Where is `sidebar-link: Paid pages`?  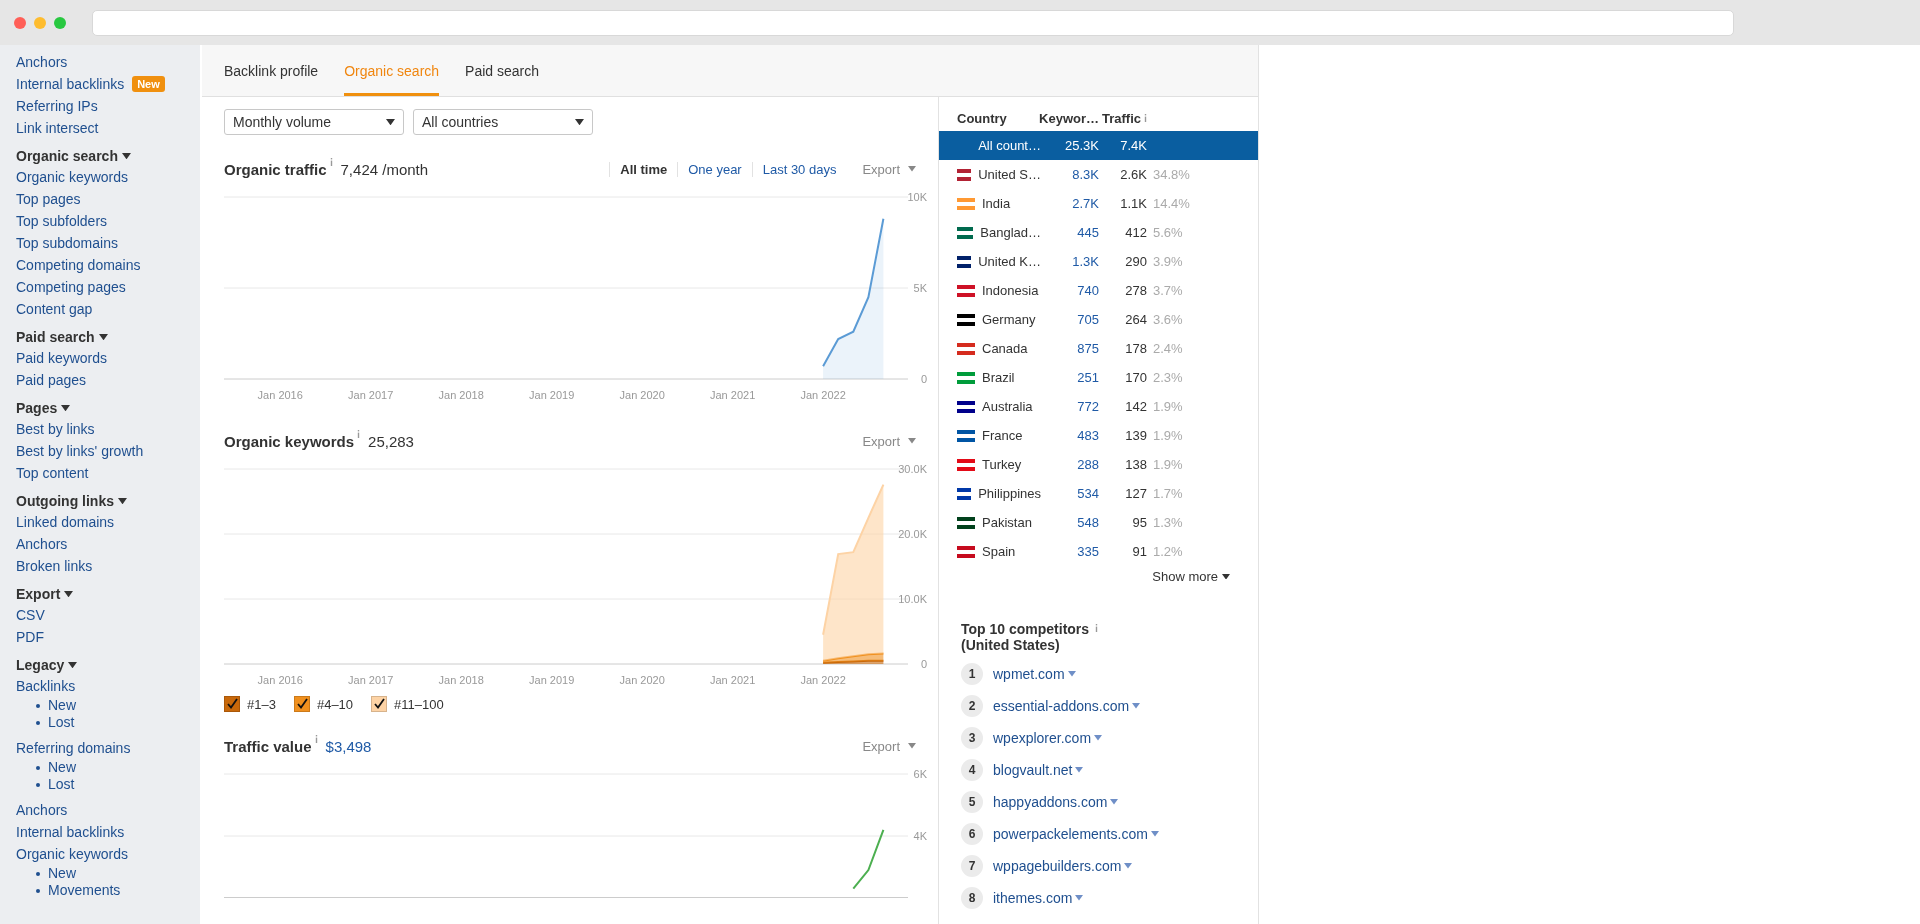
sidebar-link: Paid pages is located at coordinates (51, 380).